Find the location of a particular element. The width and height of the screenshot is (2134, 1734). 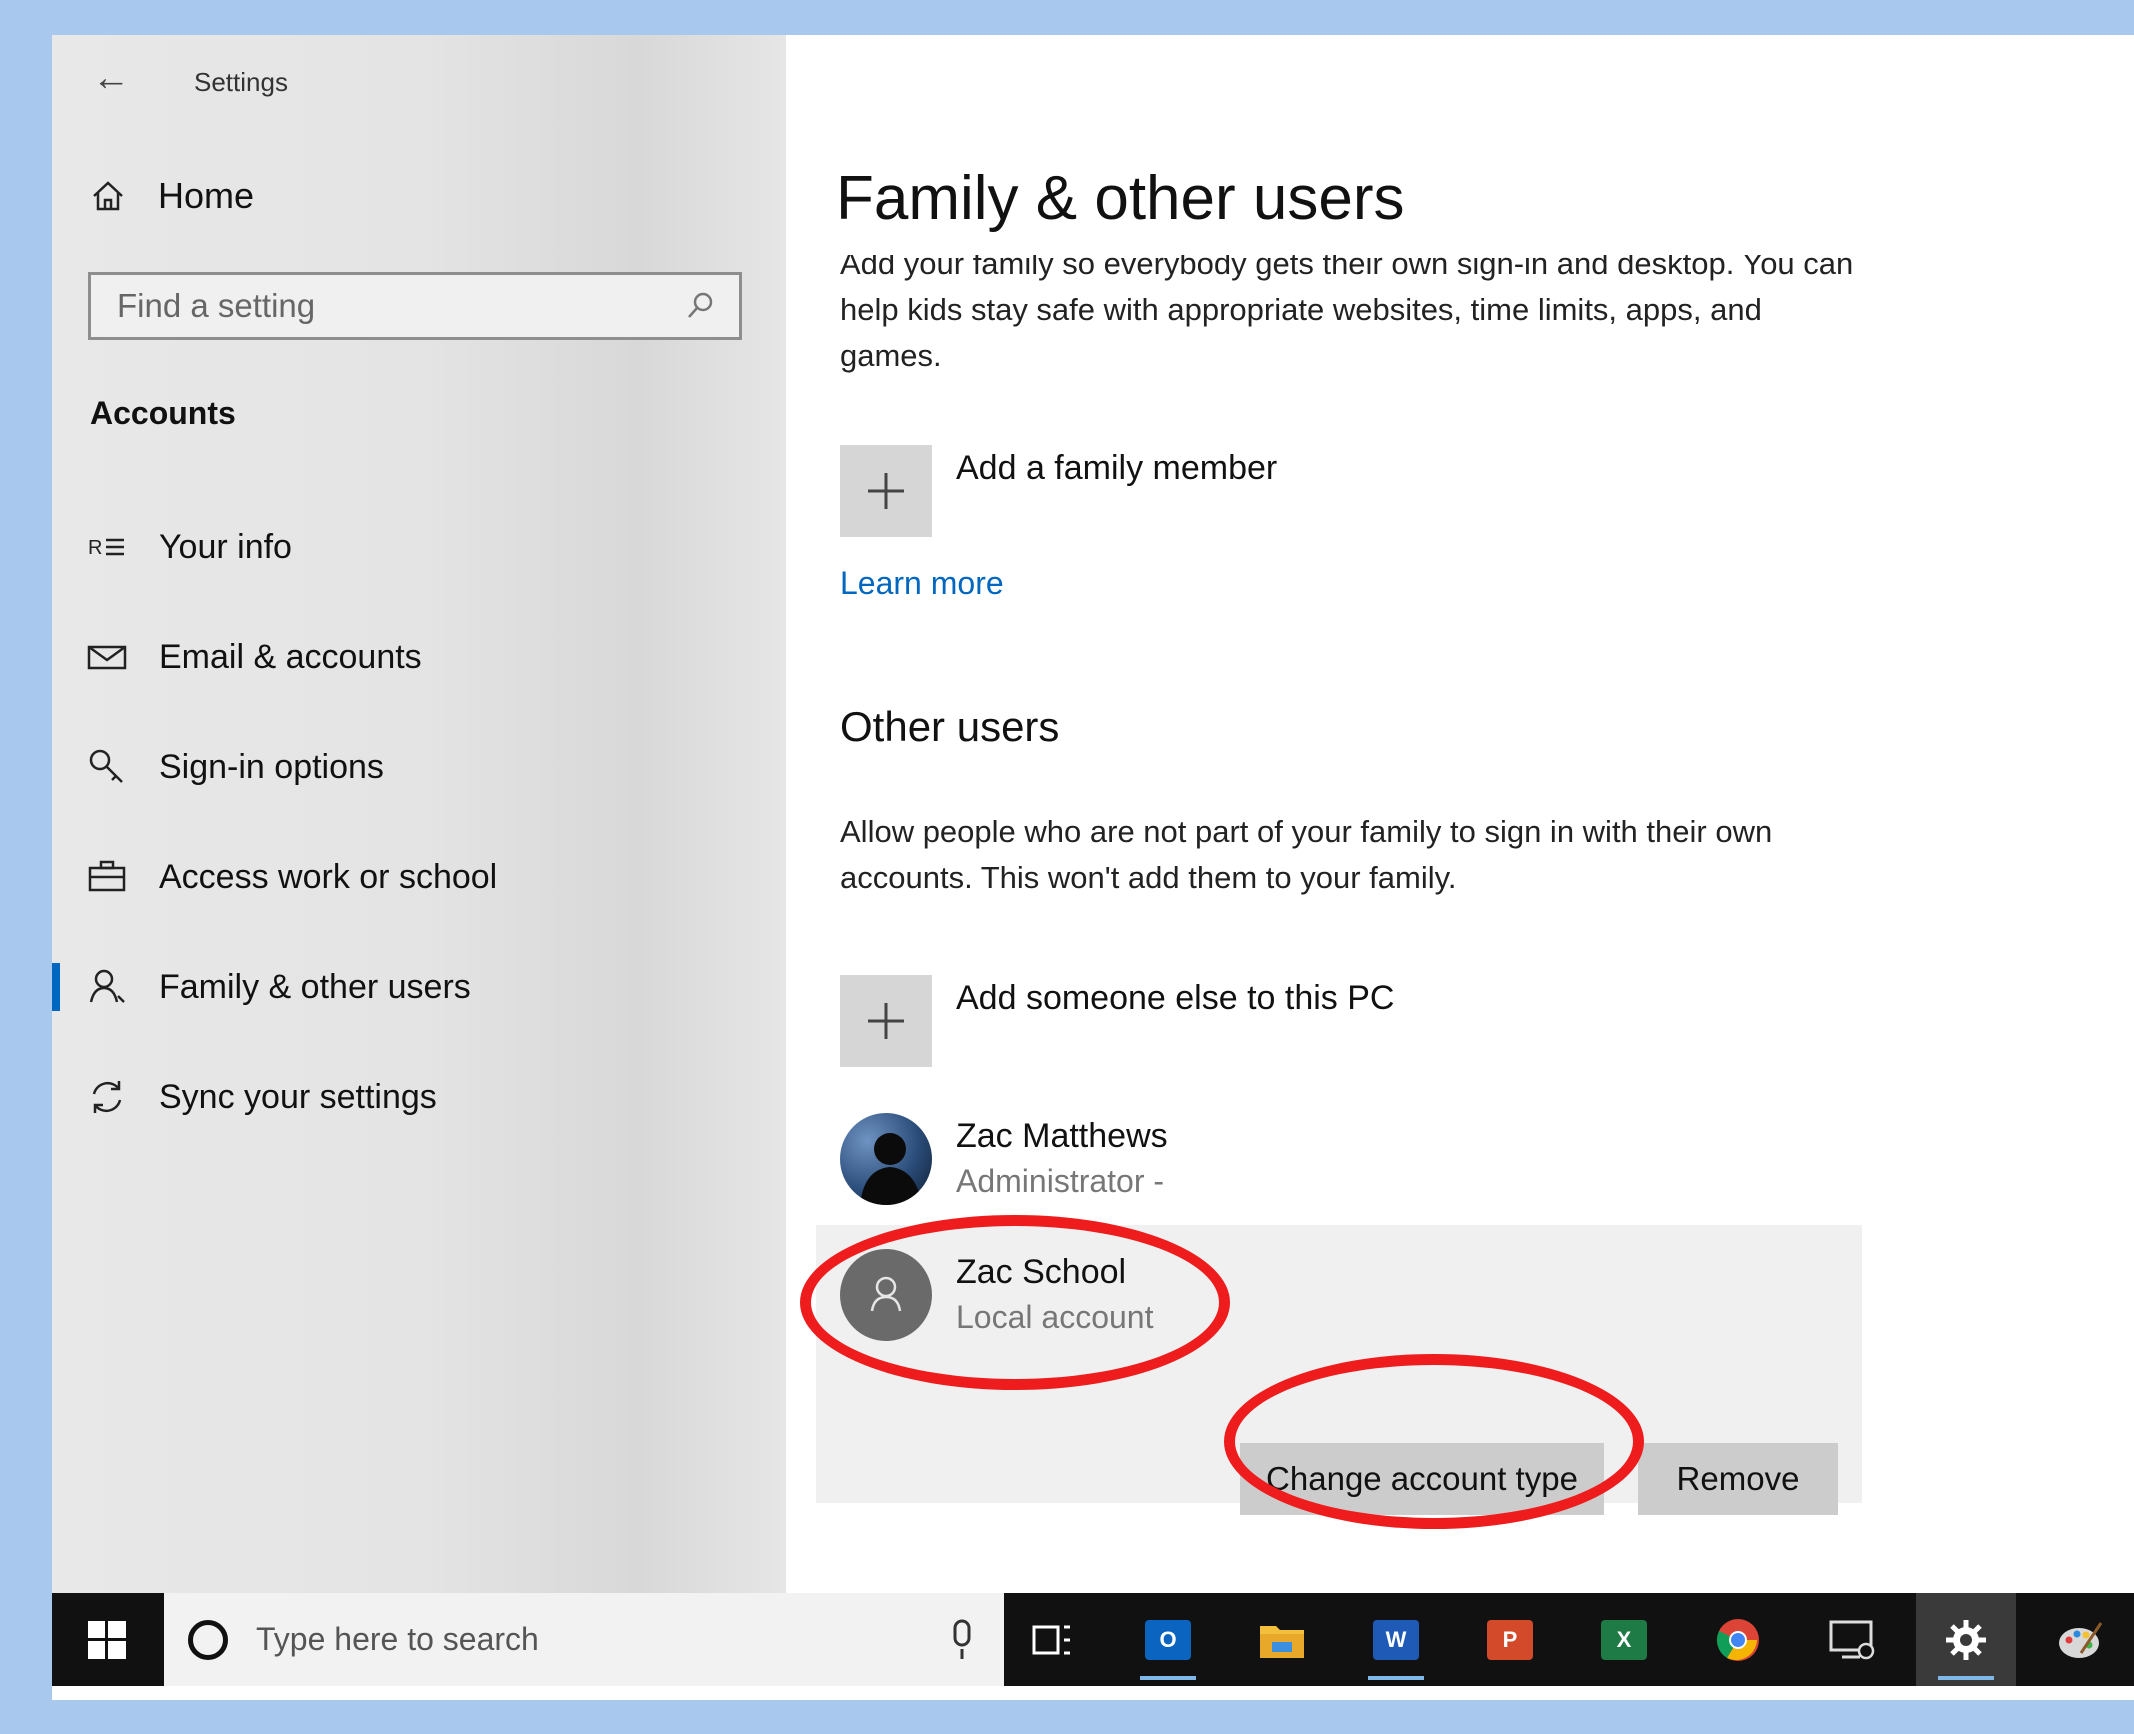

powerpoint-icon: P is located at coordinates (1510, 1639).